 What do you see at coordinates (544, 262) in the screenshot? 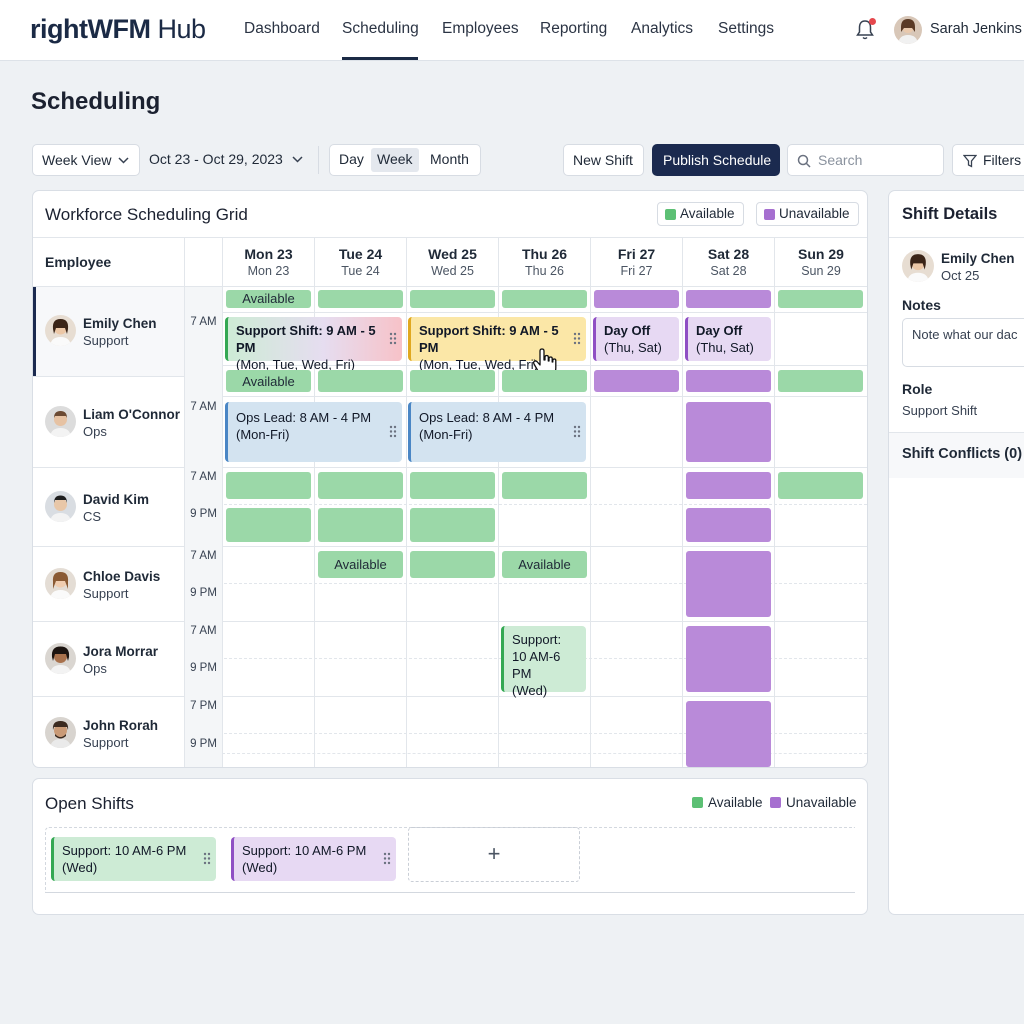
I see `day-header-thu: Thu 26 Thu 26` at bounding box center [544, 262].